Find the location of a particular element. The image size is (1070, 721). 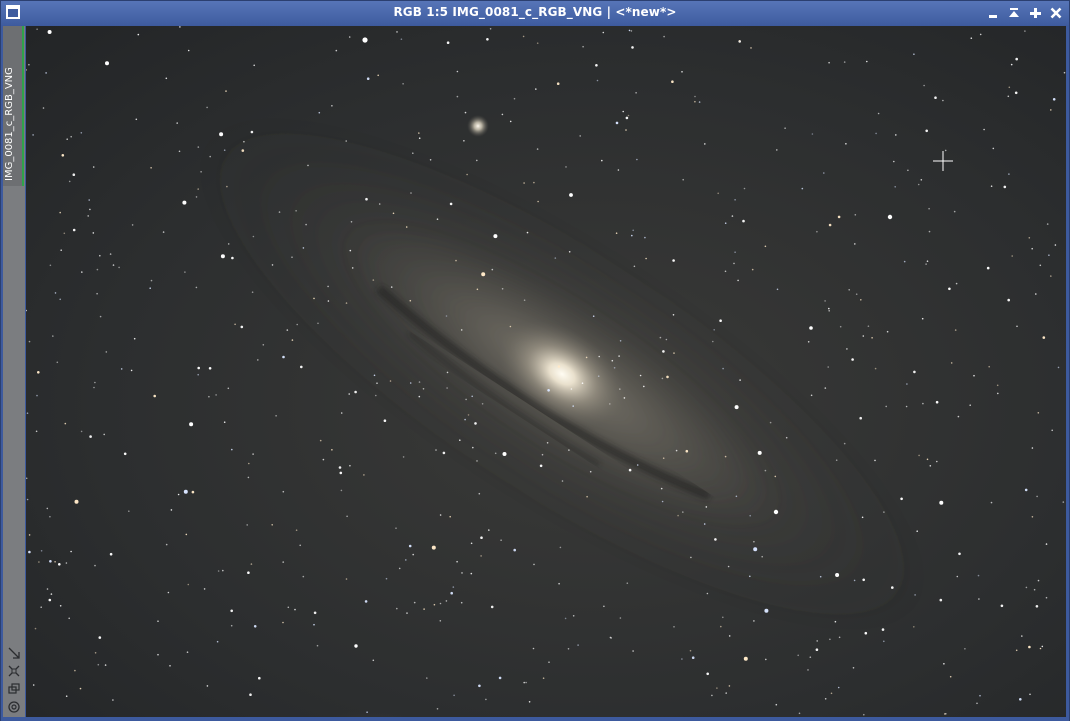

zoom-fit-icon is located at coordinates (14, 671).